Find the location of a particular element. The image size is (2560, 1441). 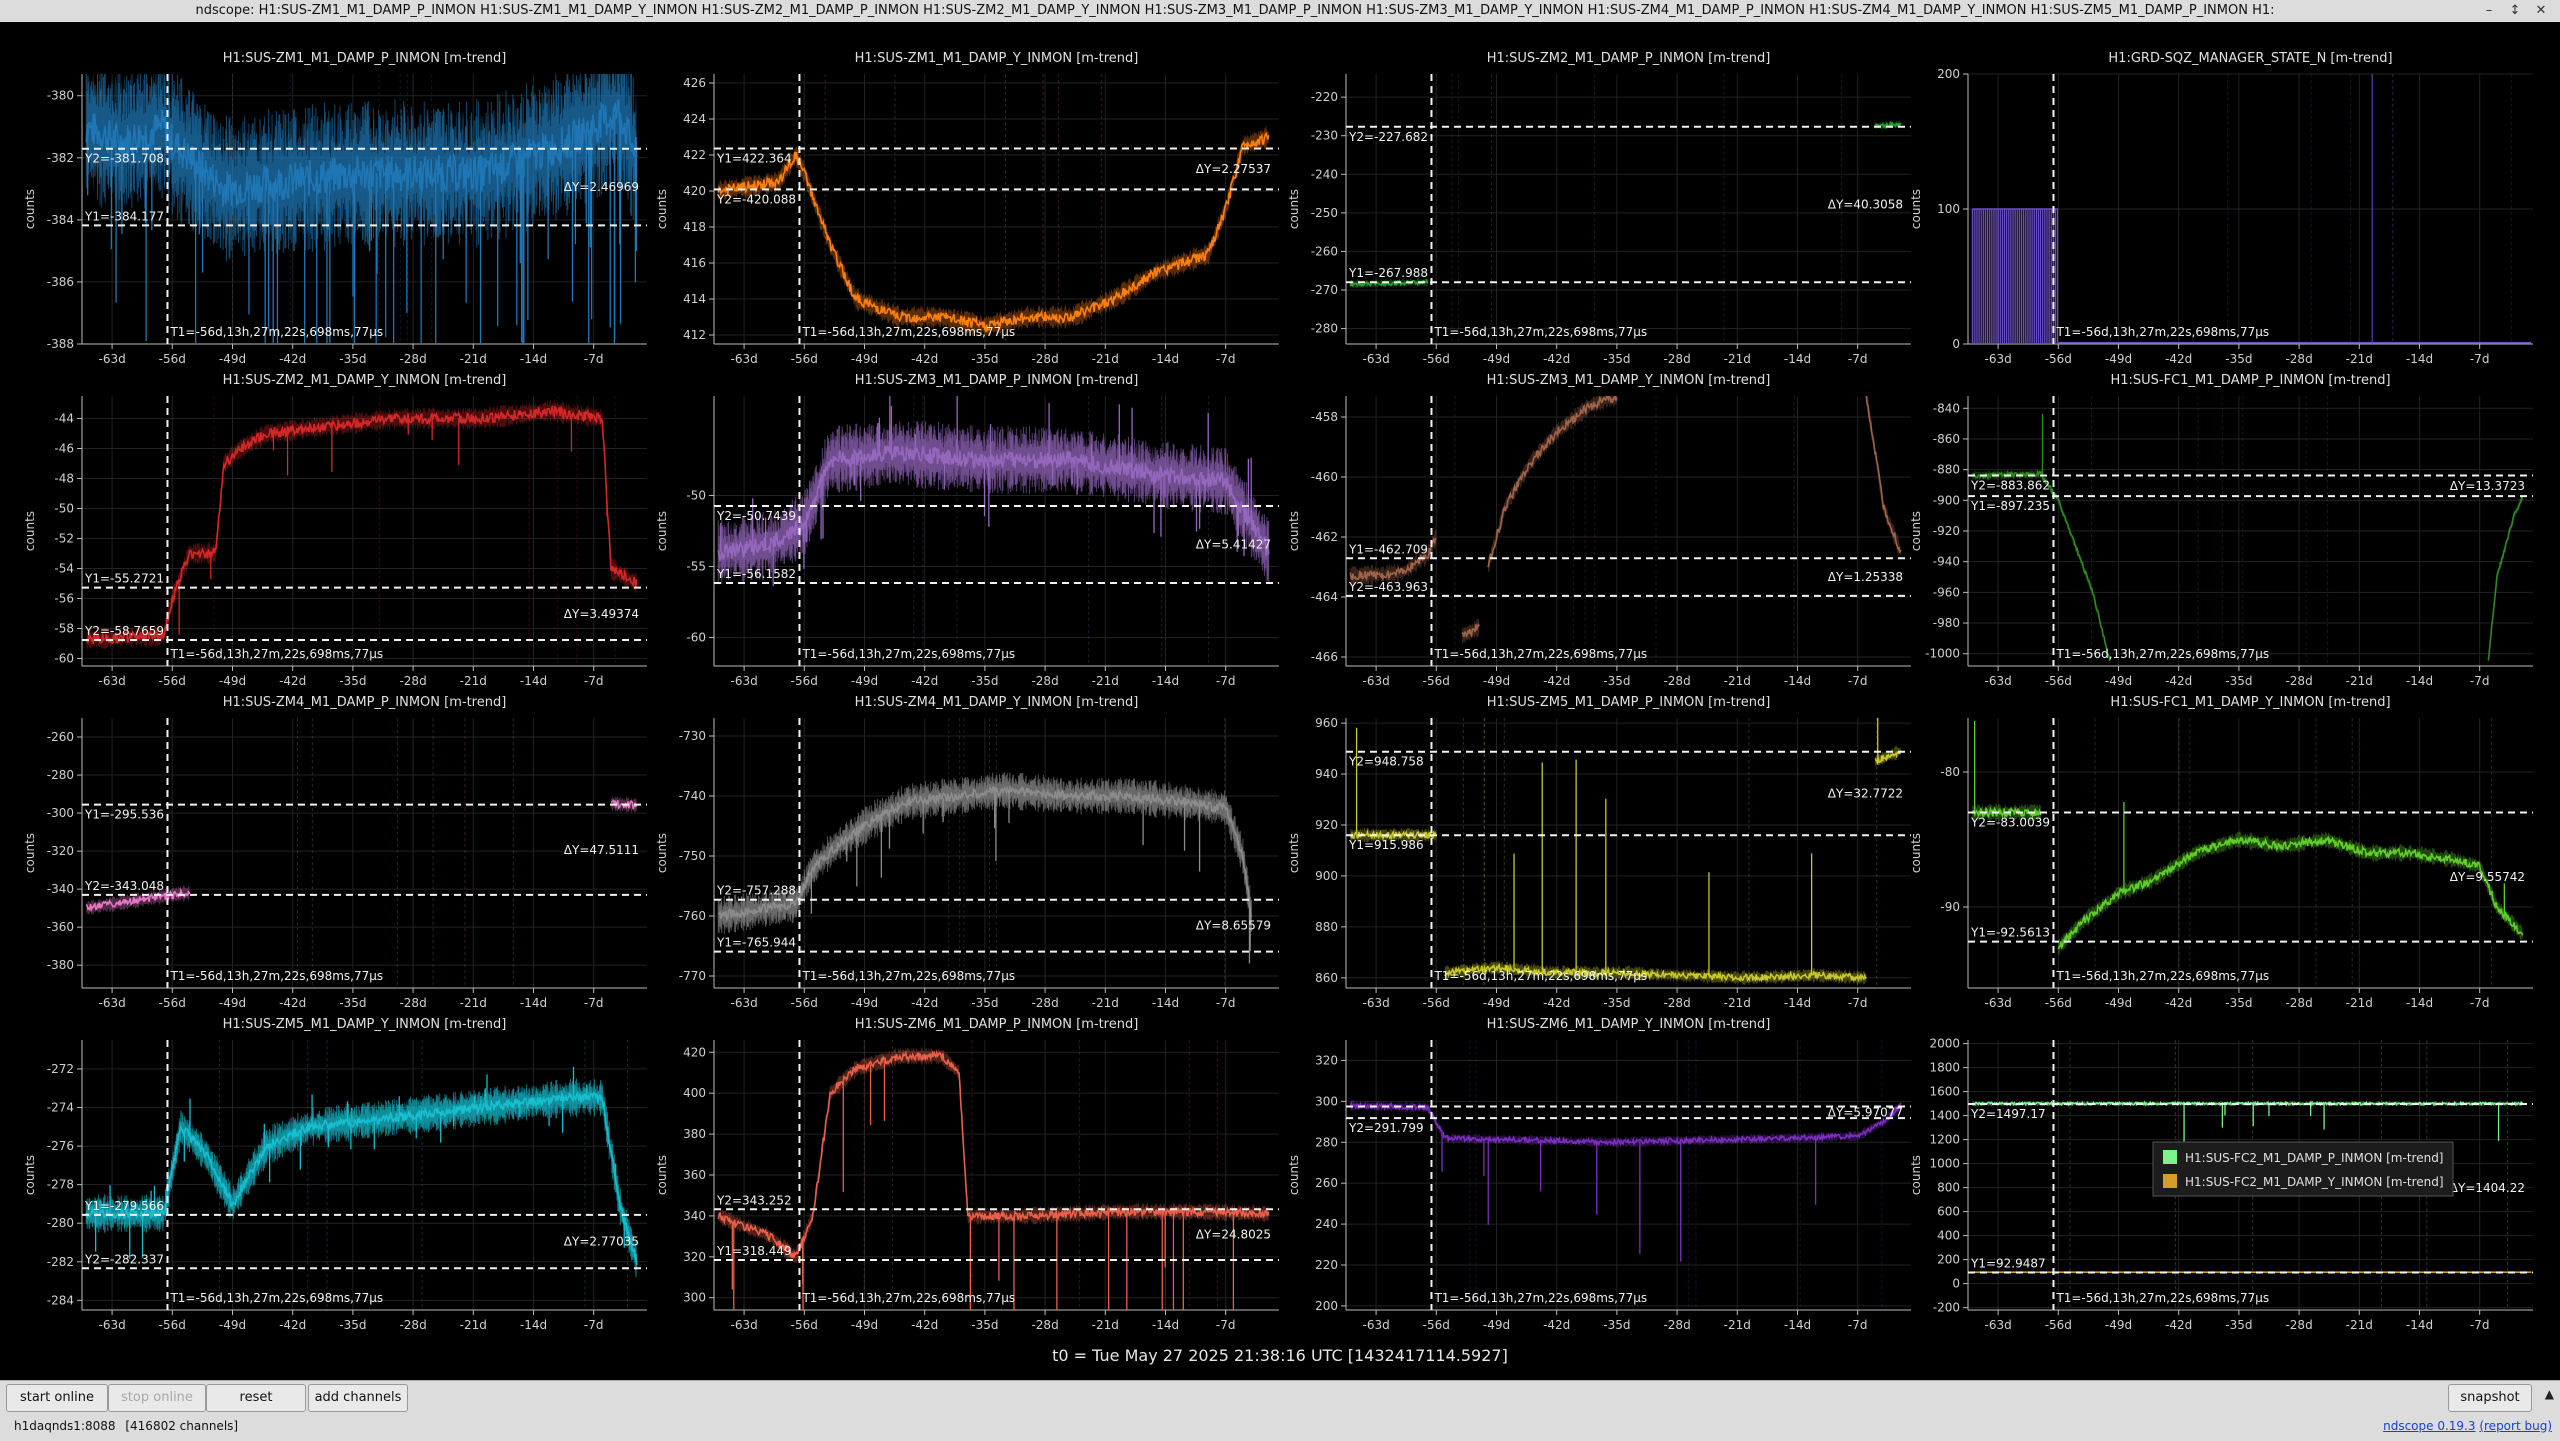

y-cursor-label: Y1=-765.944 is located at coordinates (756, 943).